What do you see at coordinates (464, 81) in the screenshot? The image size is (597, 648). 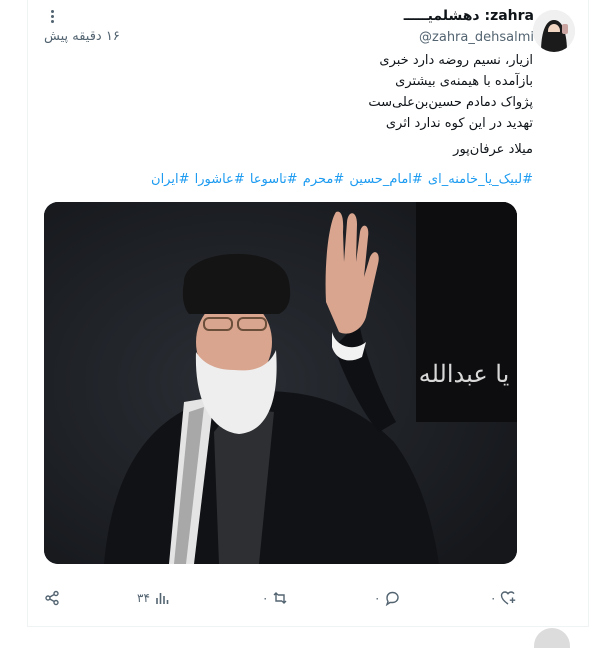 I see `tweet-line: بازآمده با هیمنه‌ی بیشتری` at bounding box center [464, 81].